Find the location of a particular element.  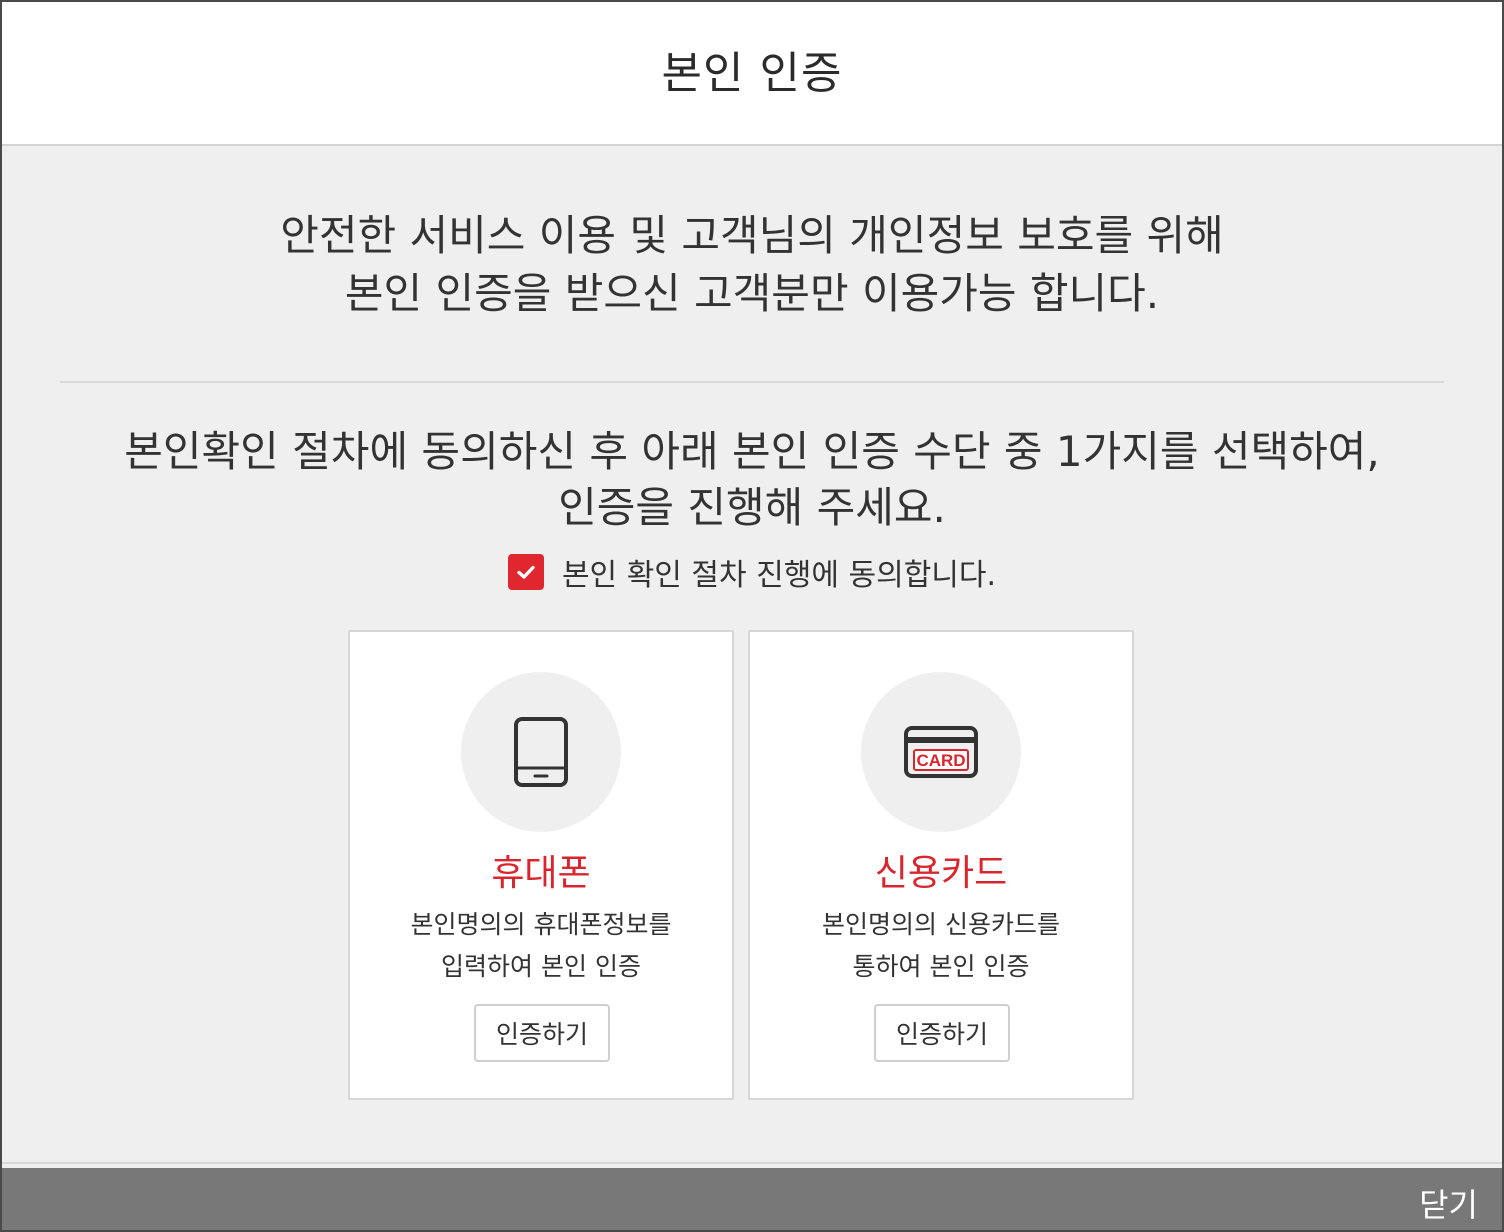

agreement-row: 본인 확인 절차 진행에 동의합니다. is located at coordinates (752, 572).